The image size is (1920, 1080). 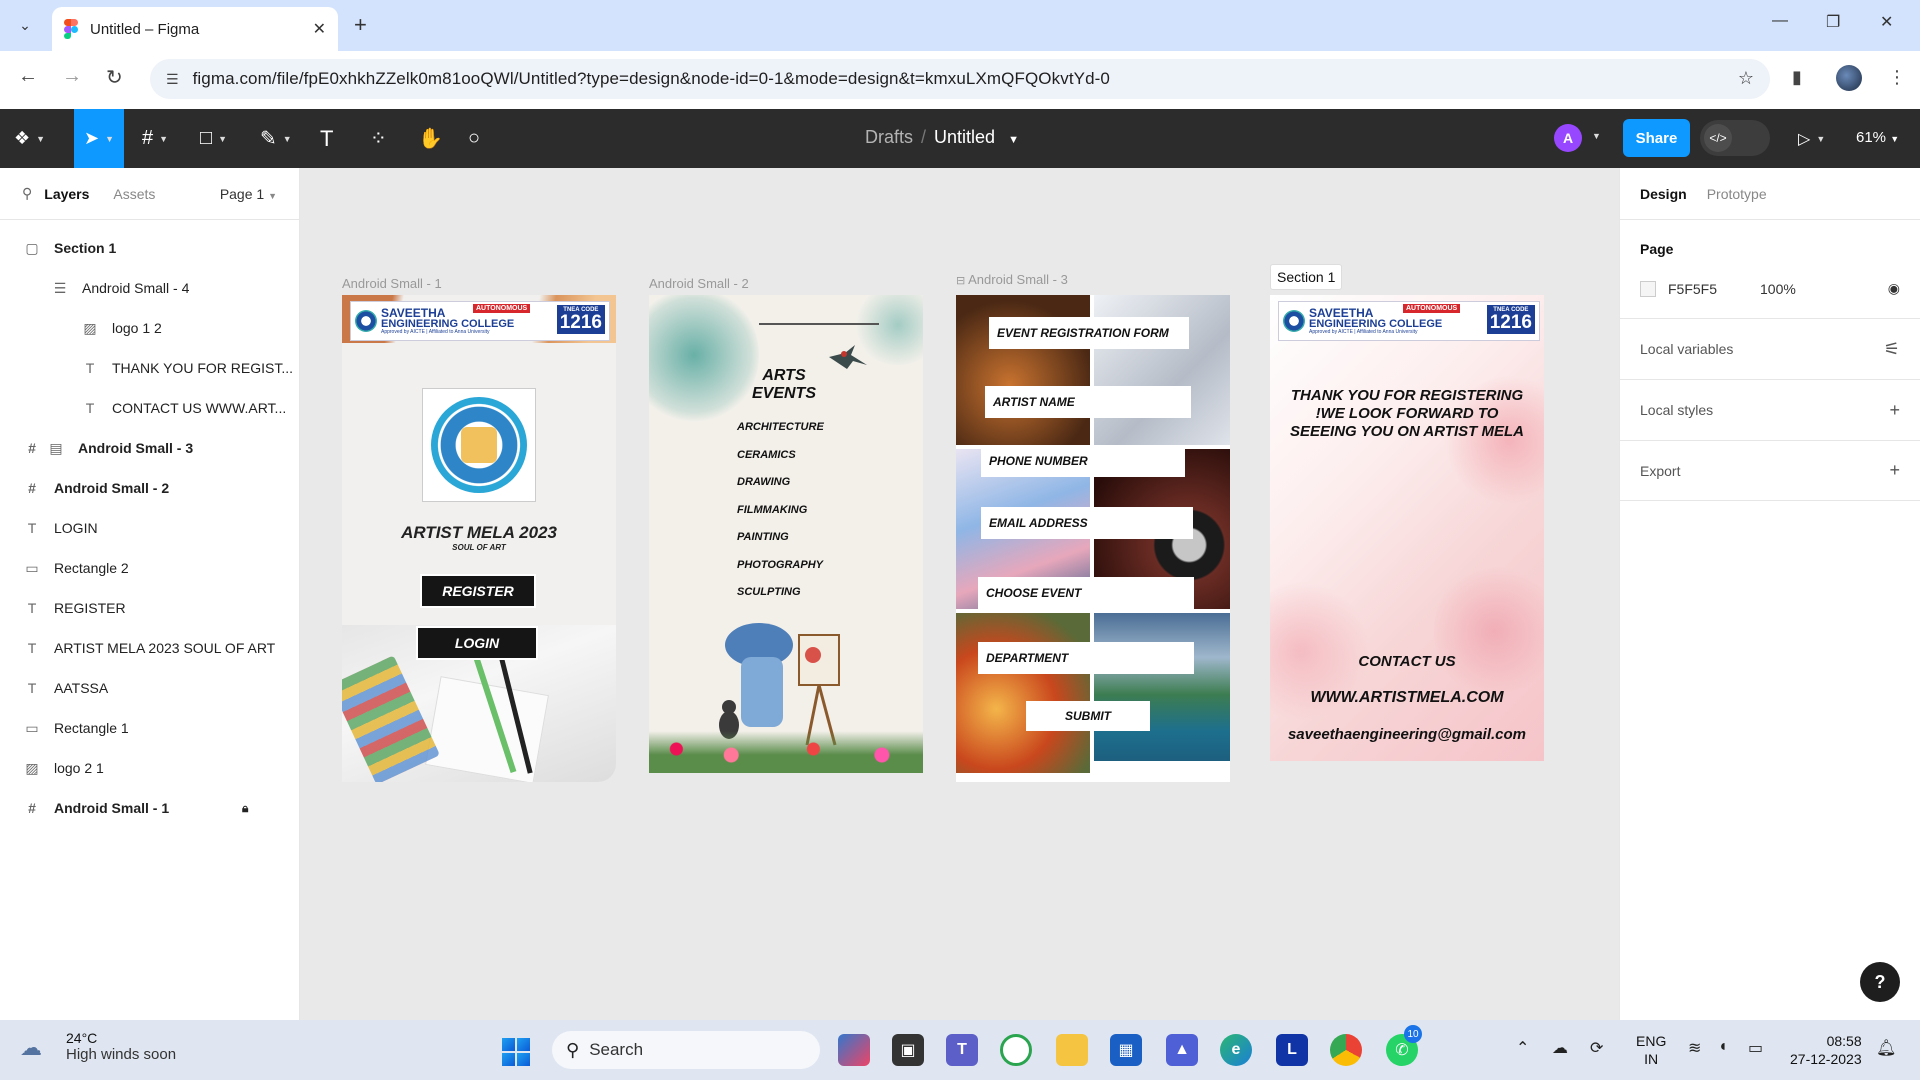 I want to click on export-row: Export +, so click(x=1770, y=470).